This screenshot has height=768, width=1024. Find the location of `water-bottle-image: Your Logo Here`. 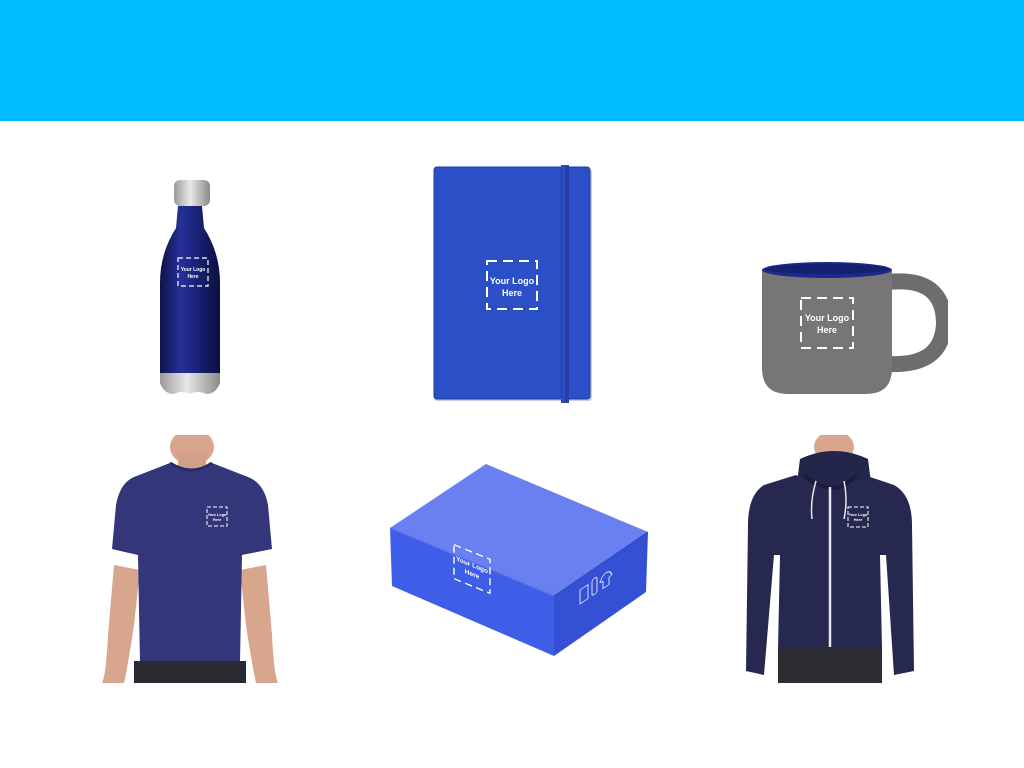

water-bottle-image: Your Logo Here is located at coordinates (190, 289).